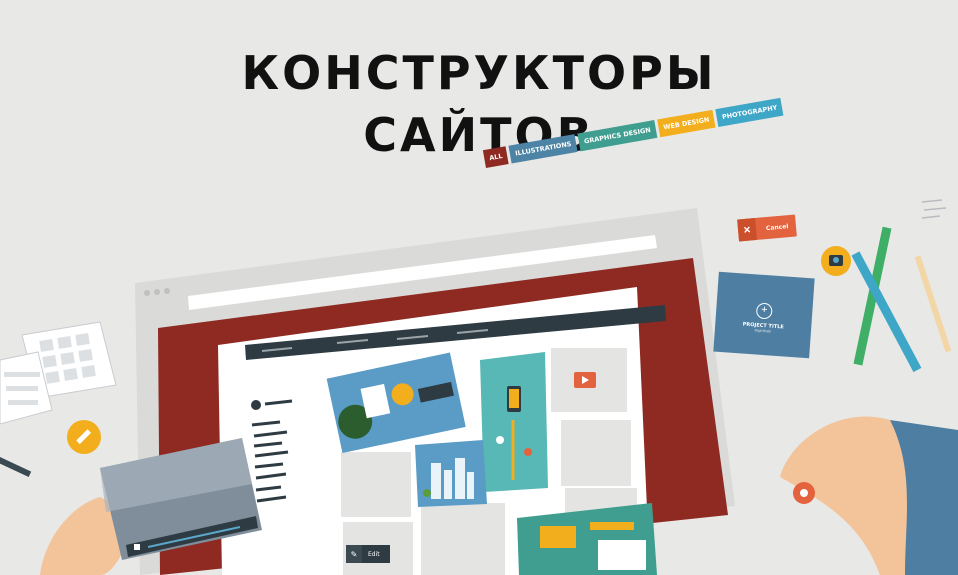  What do you see at coordinates (747, 230) in the screenshot?
I see `close-icon: ×` at bounding box center [747, 230].